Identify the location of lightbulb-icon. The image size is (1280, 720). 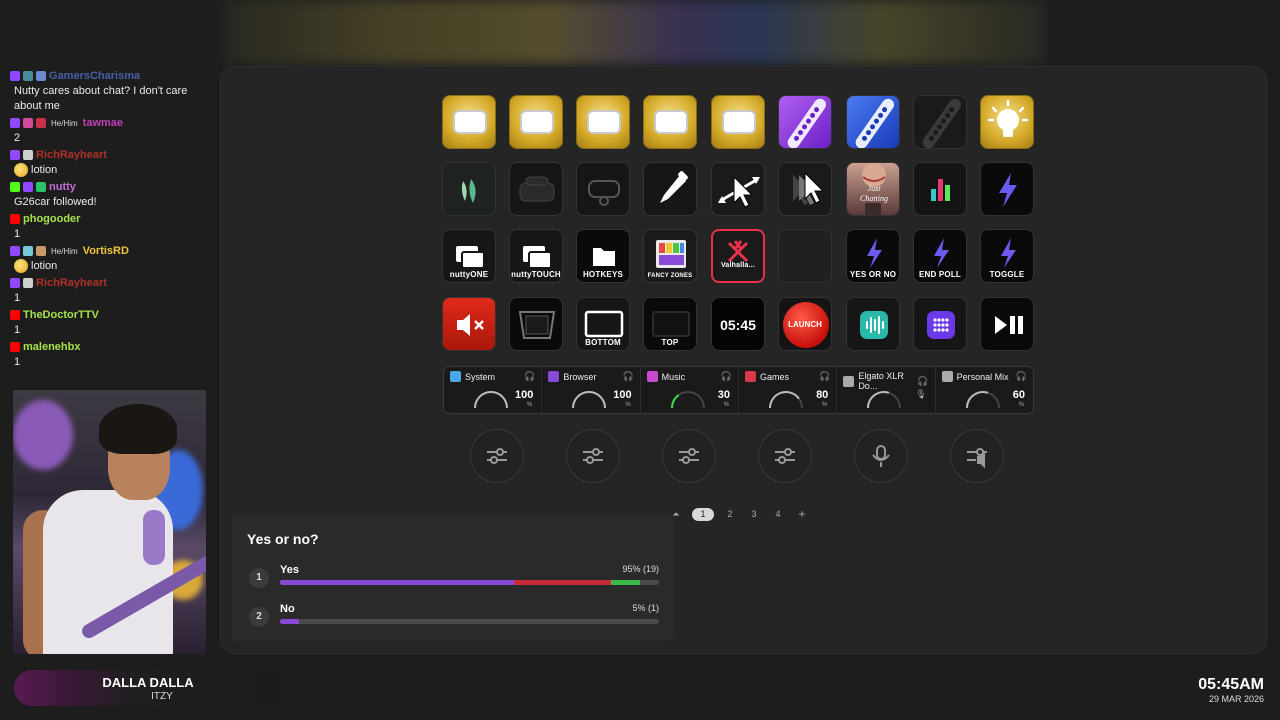
(1008, 118).